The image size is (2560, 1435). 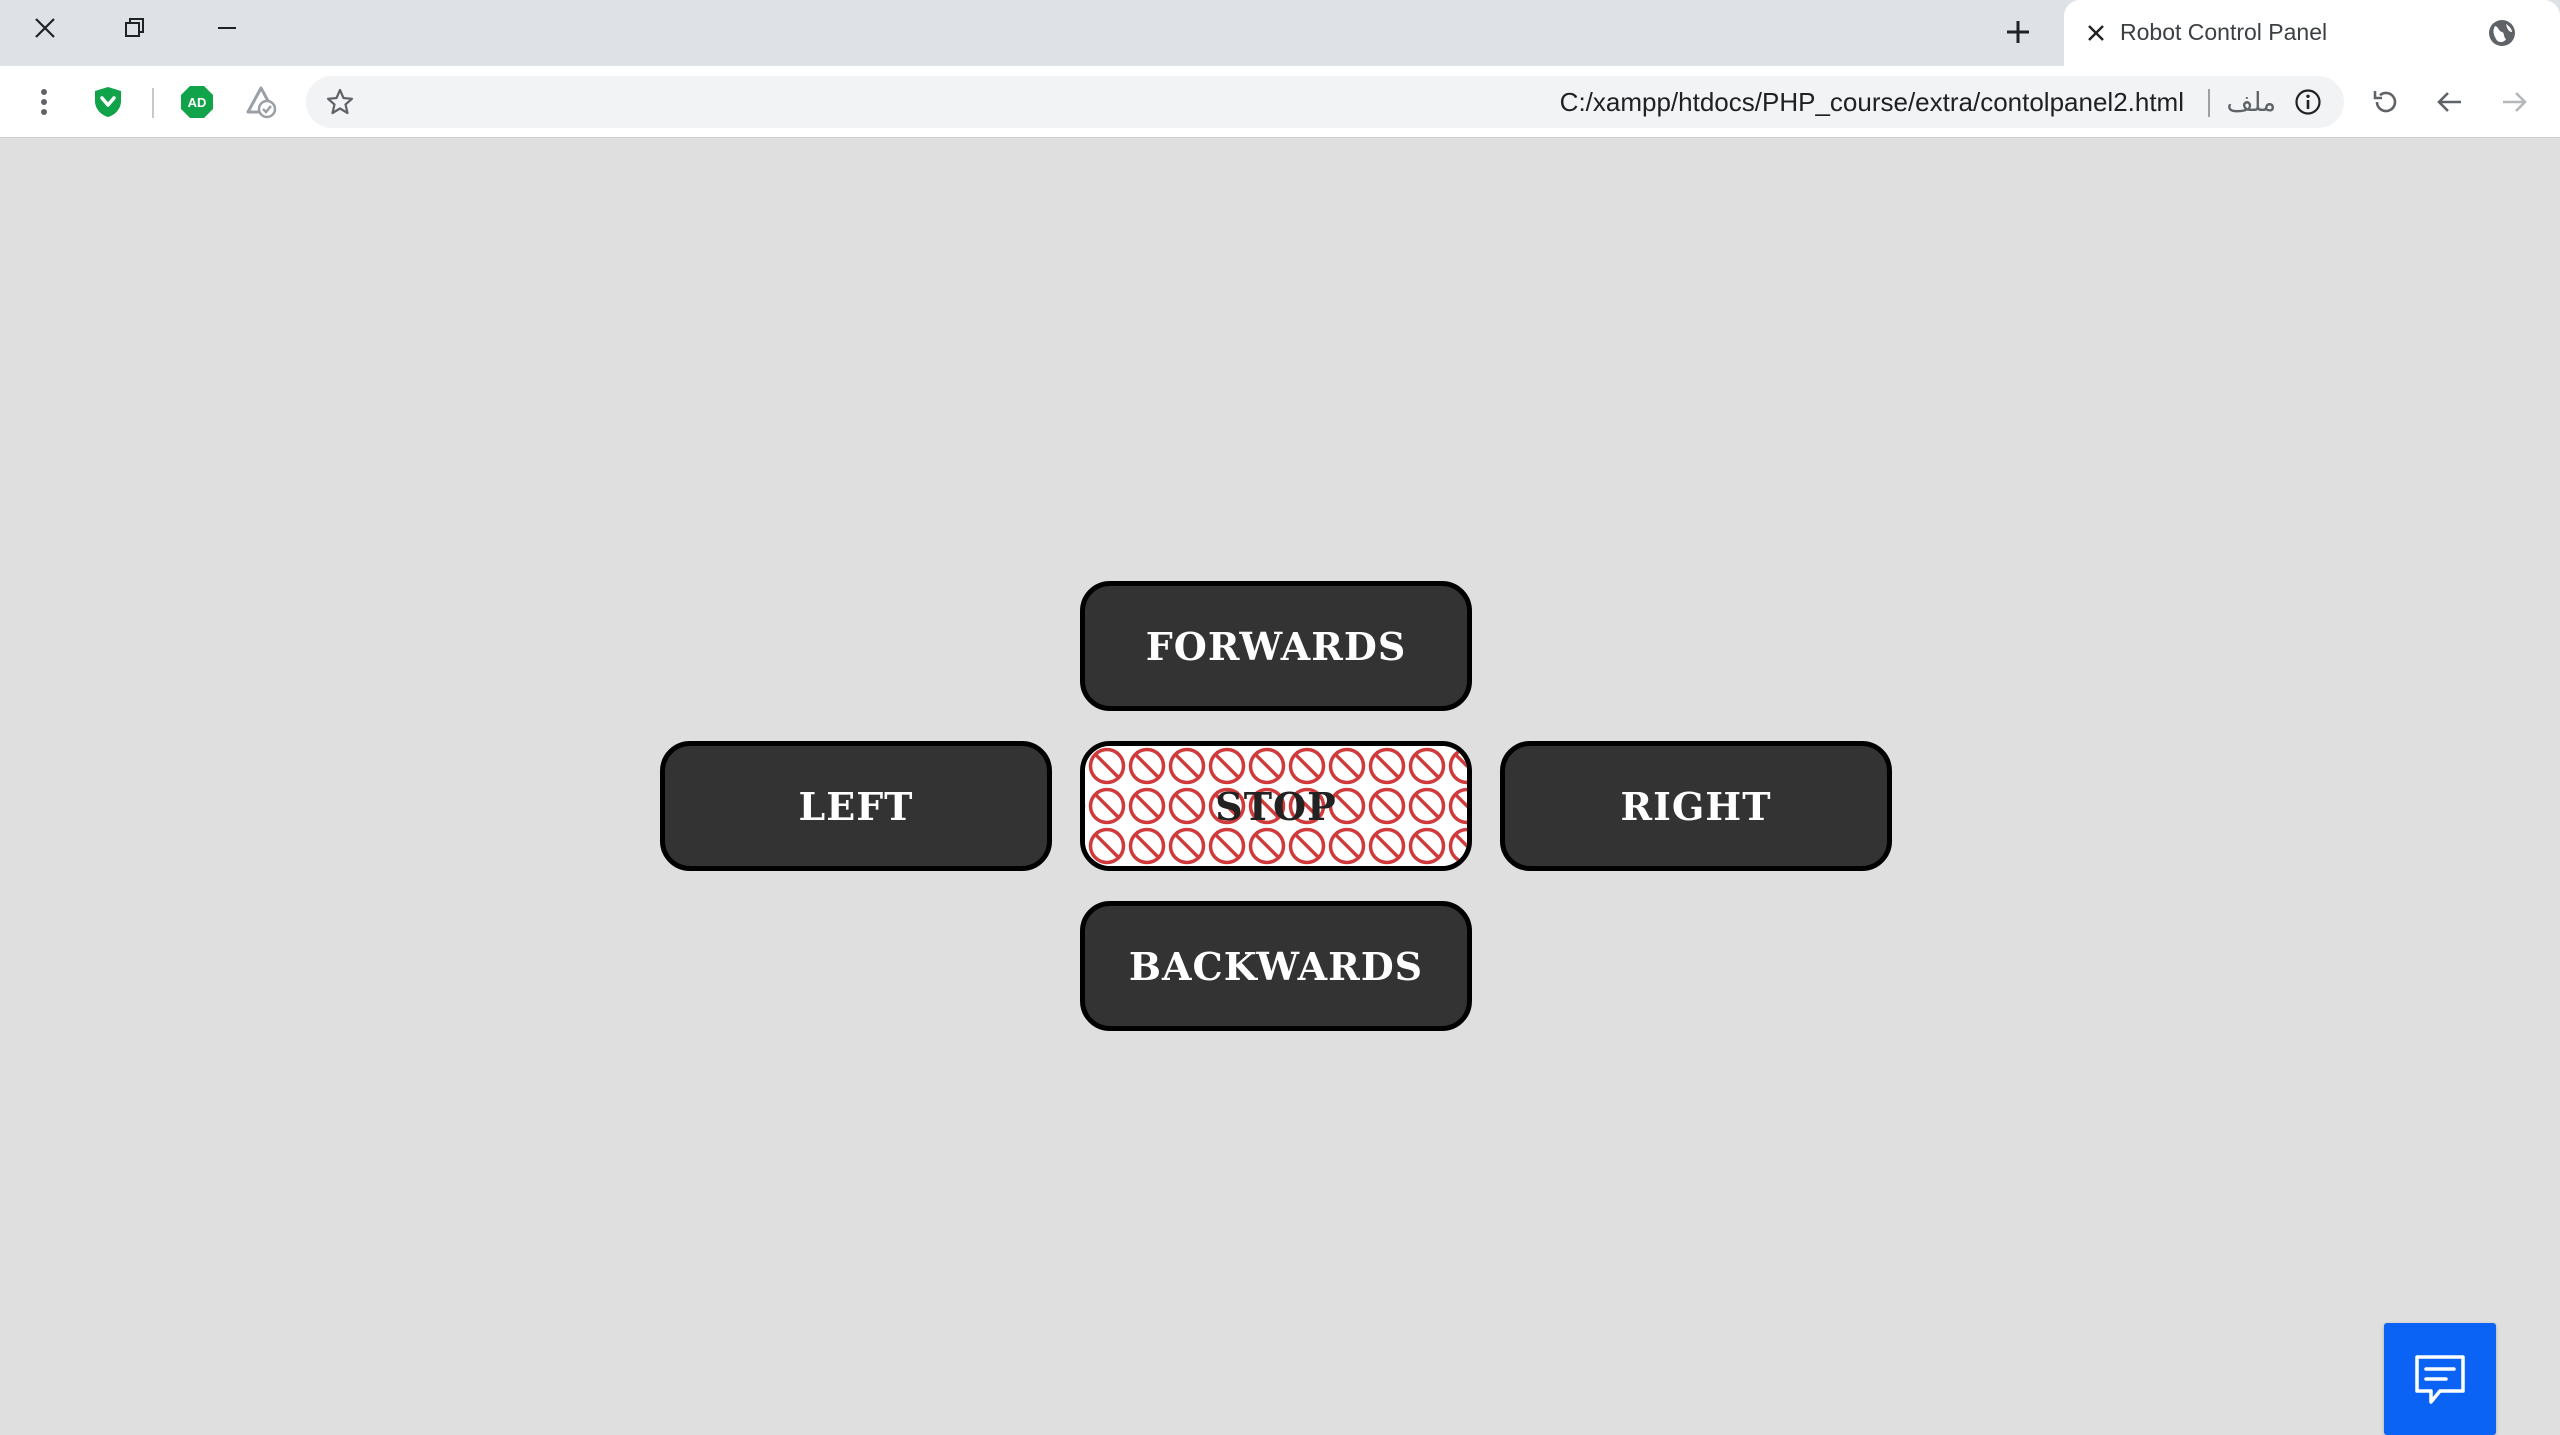 I want to click on site-info-button, so click(x=2308, y=102).